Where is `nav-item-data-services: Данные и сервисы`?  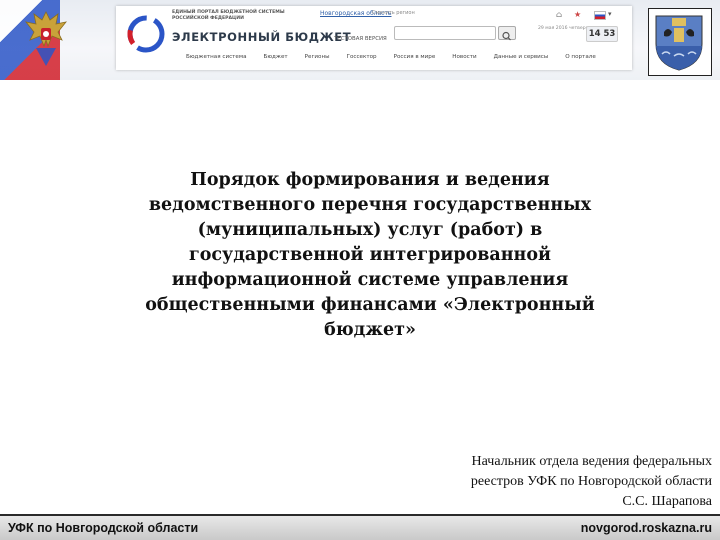
nav-item-data-services: Данные и сервисы is located at coordinates (521, 57).